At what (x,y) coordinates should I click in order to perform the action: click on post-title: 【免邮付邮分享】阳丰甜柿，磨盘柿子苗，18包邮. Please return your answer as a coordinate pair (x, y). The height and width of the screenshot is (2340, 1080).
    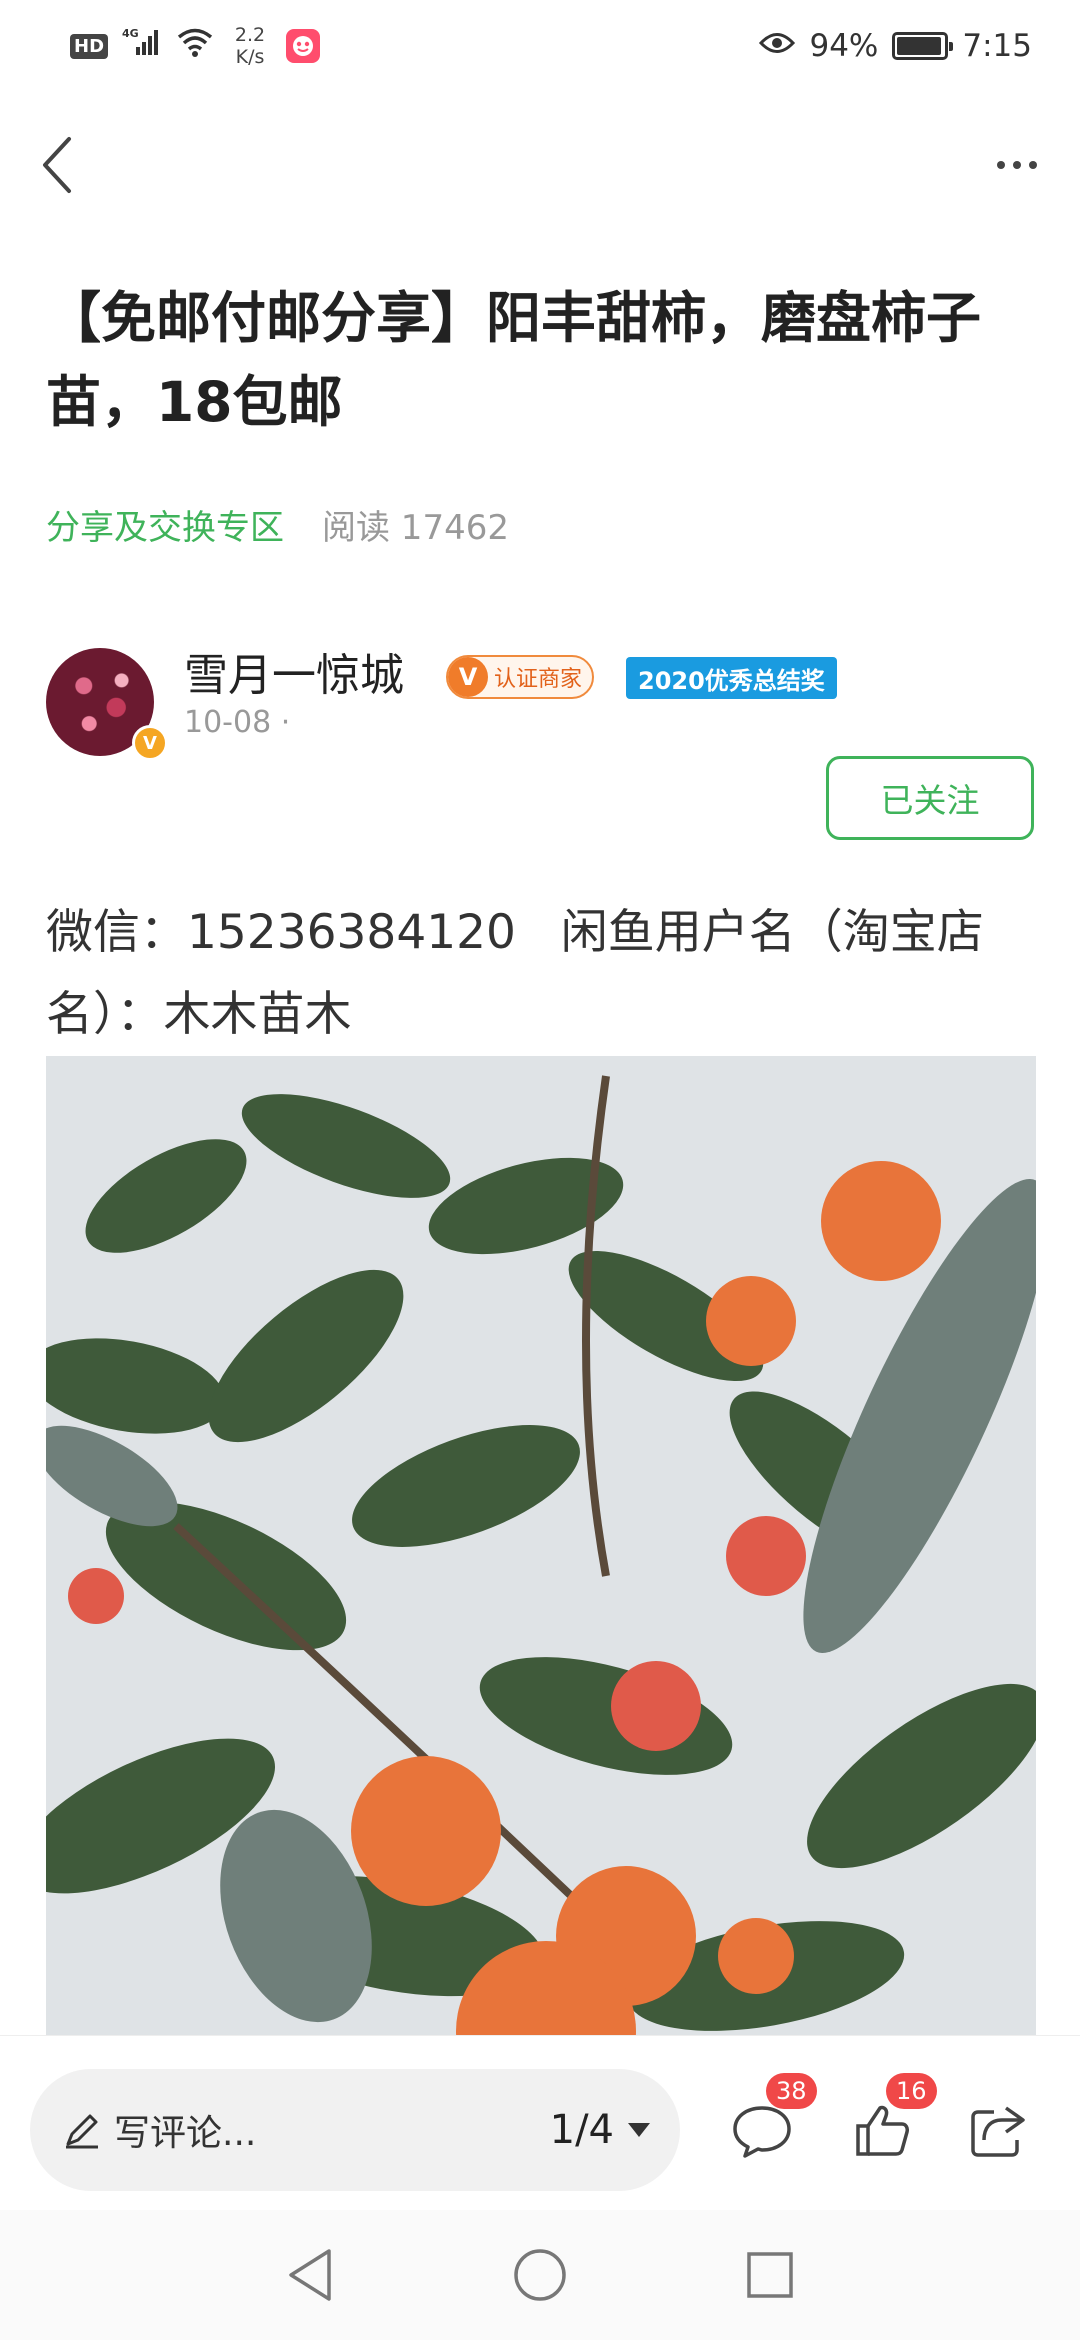
    Looking at the image, I should click on (514, 360).